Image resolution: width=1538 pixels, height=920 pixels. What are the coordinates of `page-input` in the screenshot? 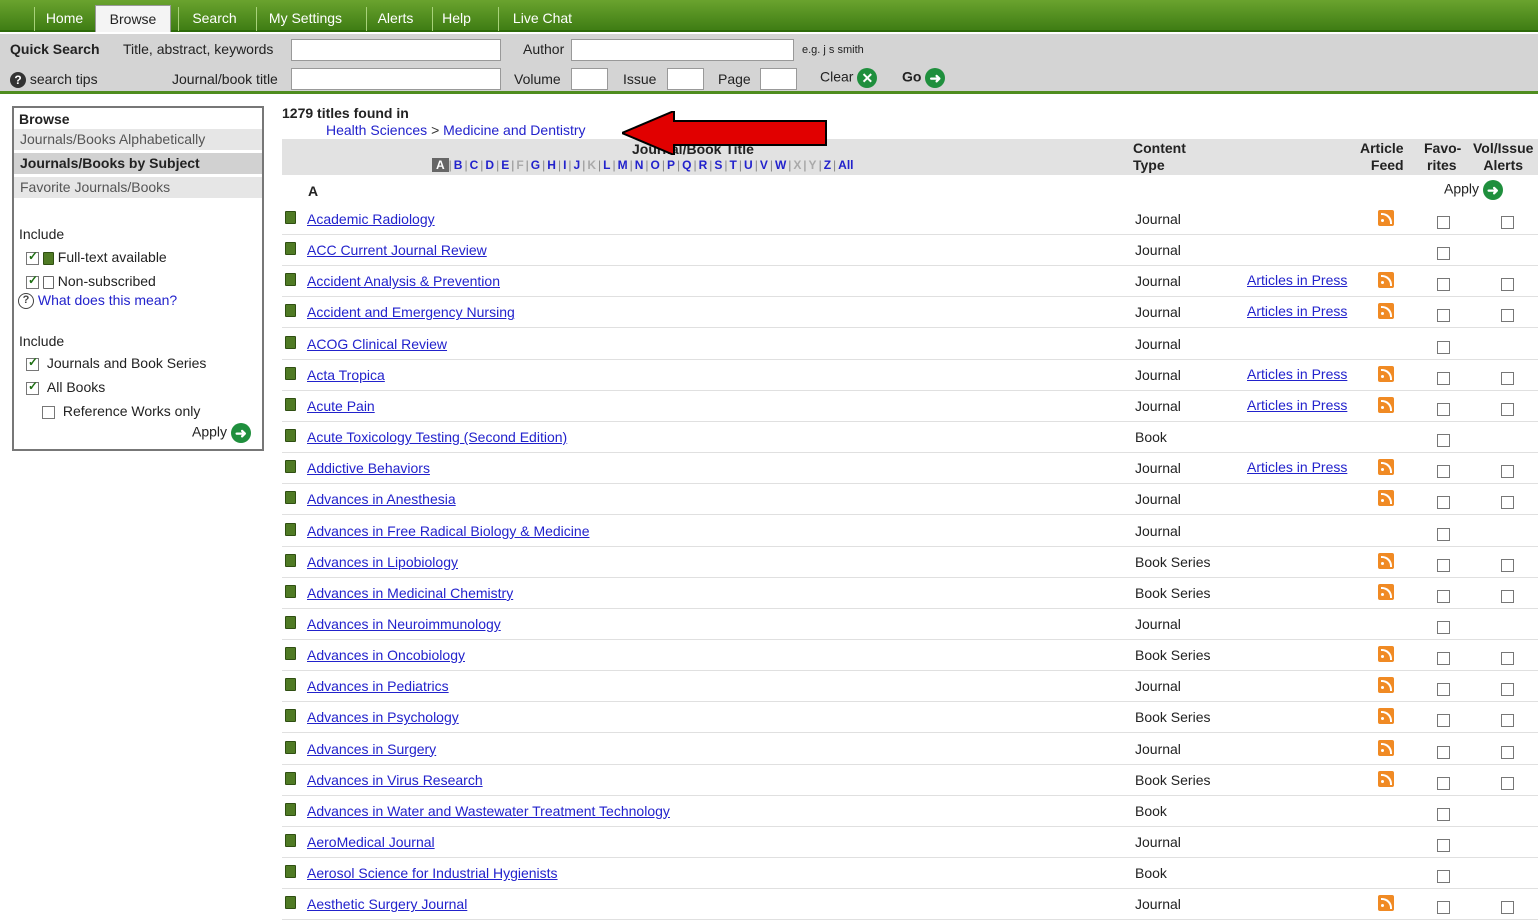 It's located at (778, 79).